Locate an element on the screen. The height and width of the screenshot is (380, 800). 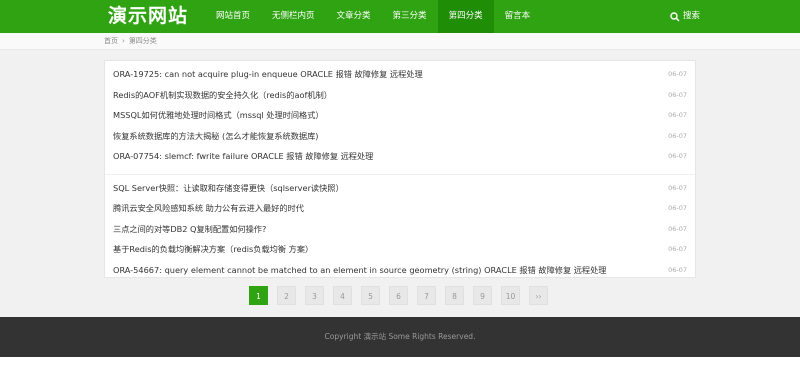
nav-item-third-category: 第三分类 is located at coordinates (410, 16).